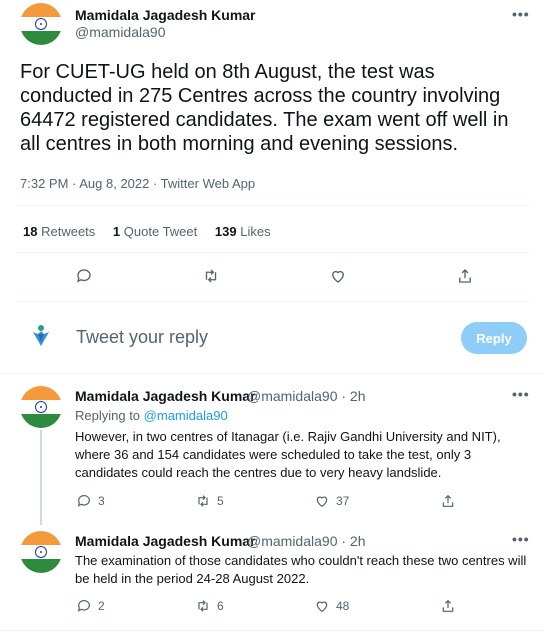 The height and width of the screenshot is (638, 545). I want to click on thread-line, so click(41, 477).